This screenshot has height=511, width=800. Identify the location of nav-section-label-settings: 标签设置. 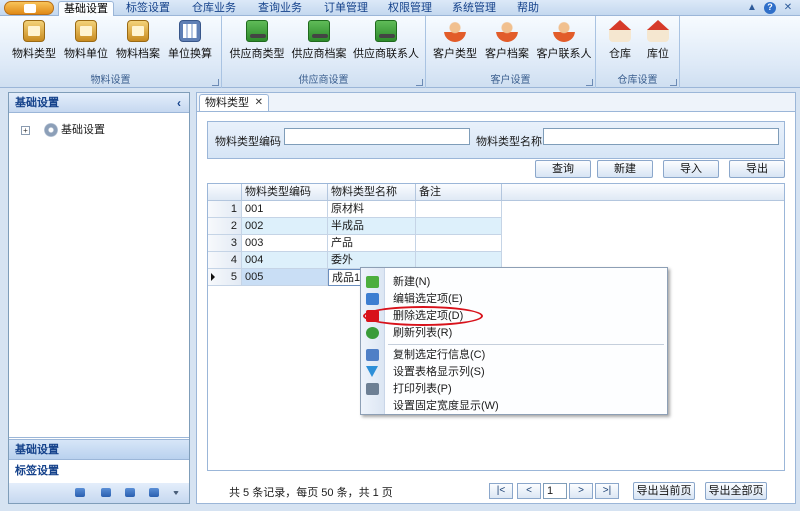
(99, 471).